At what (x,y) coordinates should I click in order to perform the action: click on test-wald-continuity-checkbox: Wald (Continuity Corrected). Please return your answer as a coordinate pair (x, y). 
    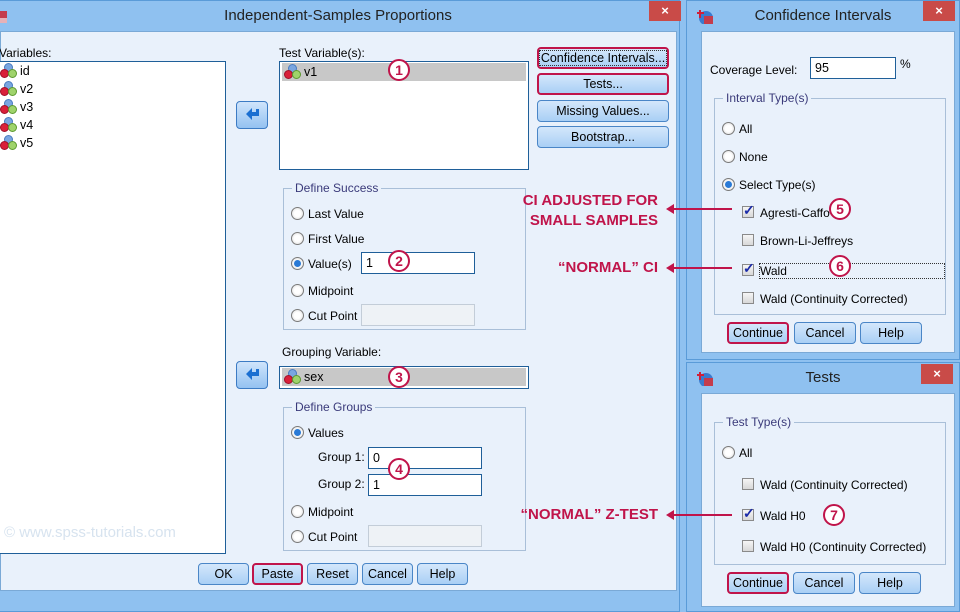
    Looking at the image, I should click on (825, 485).